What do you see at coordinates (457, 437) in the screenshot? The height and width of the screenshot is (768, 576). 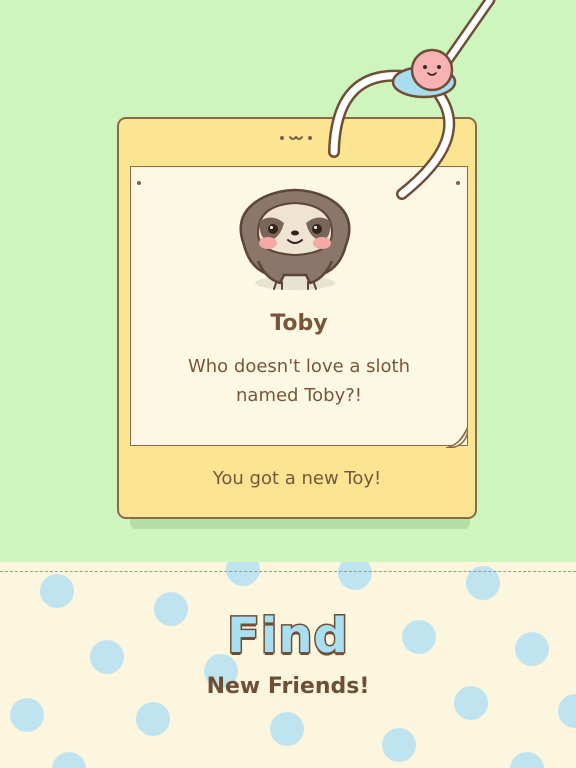 I see `page-curl-icon` at bounding box center [457, 437].